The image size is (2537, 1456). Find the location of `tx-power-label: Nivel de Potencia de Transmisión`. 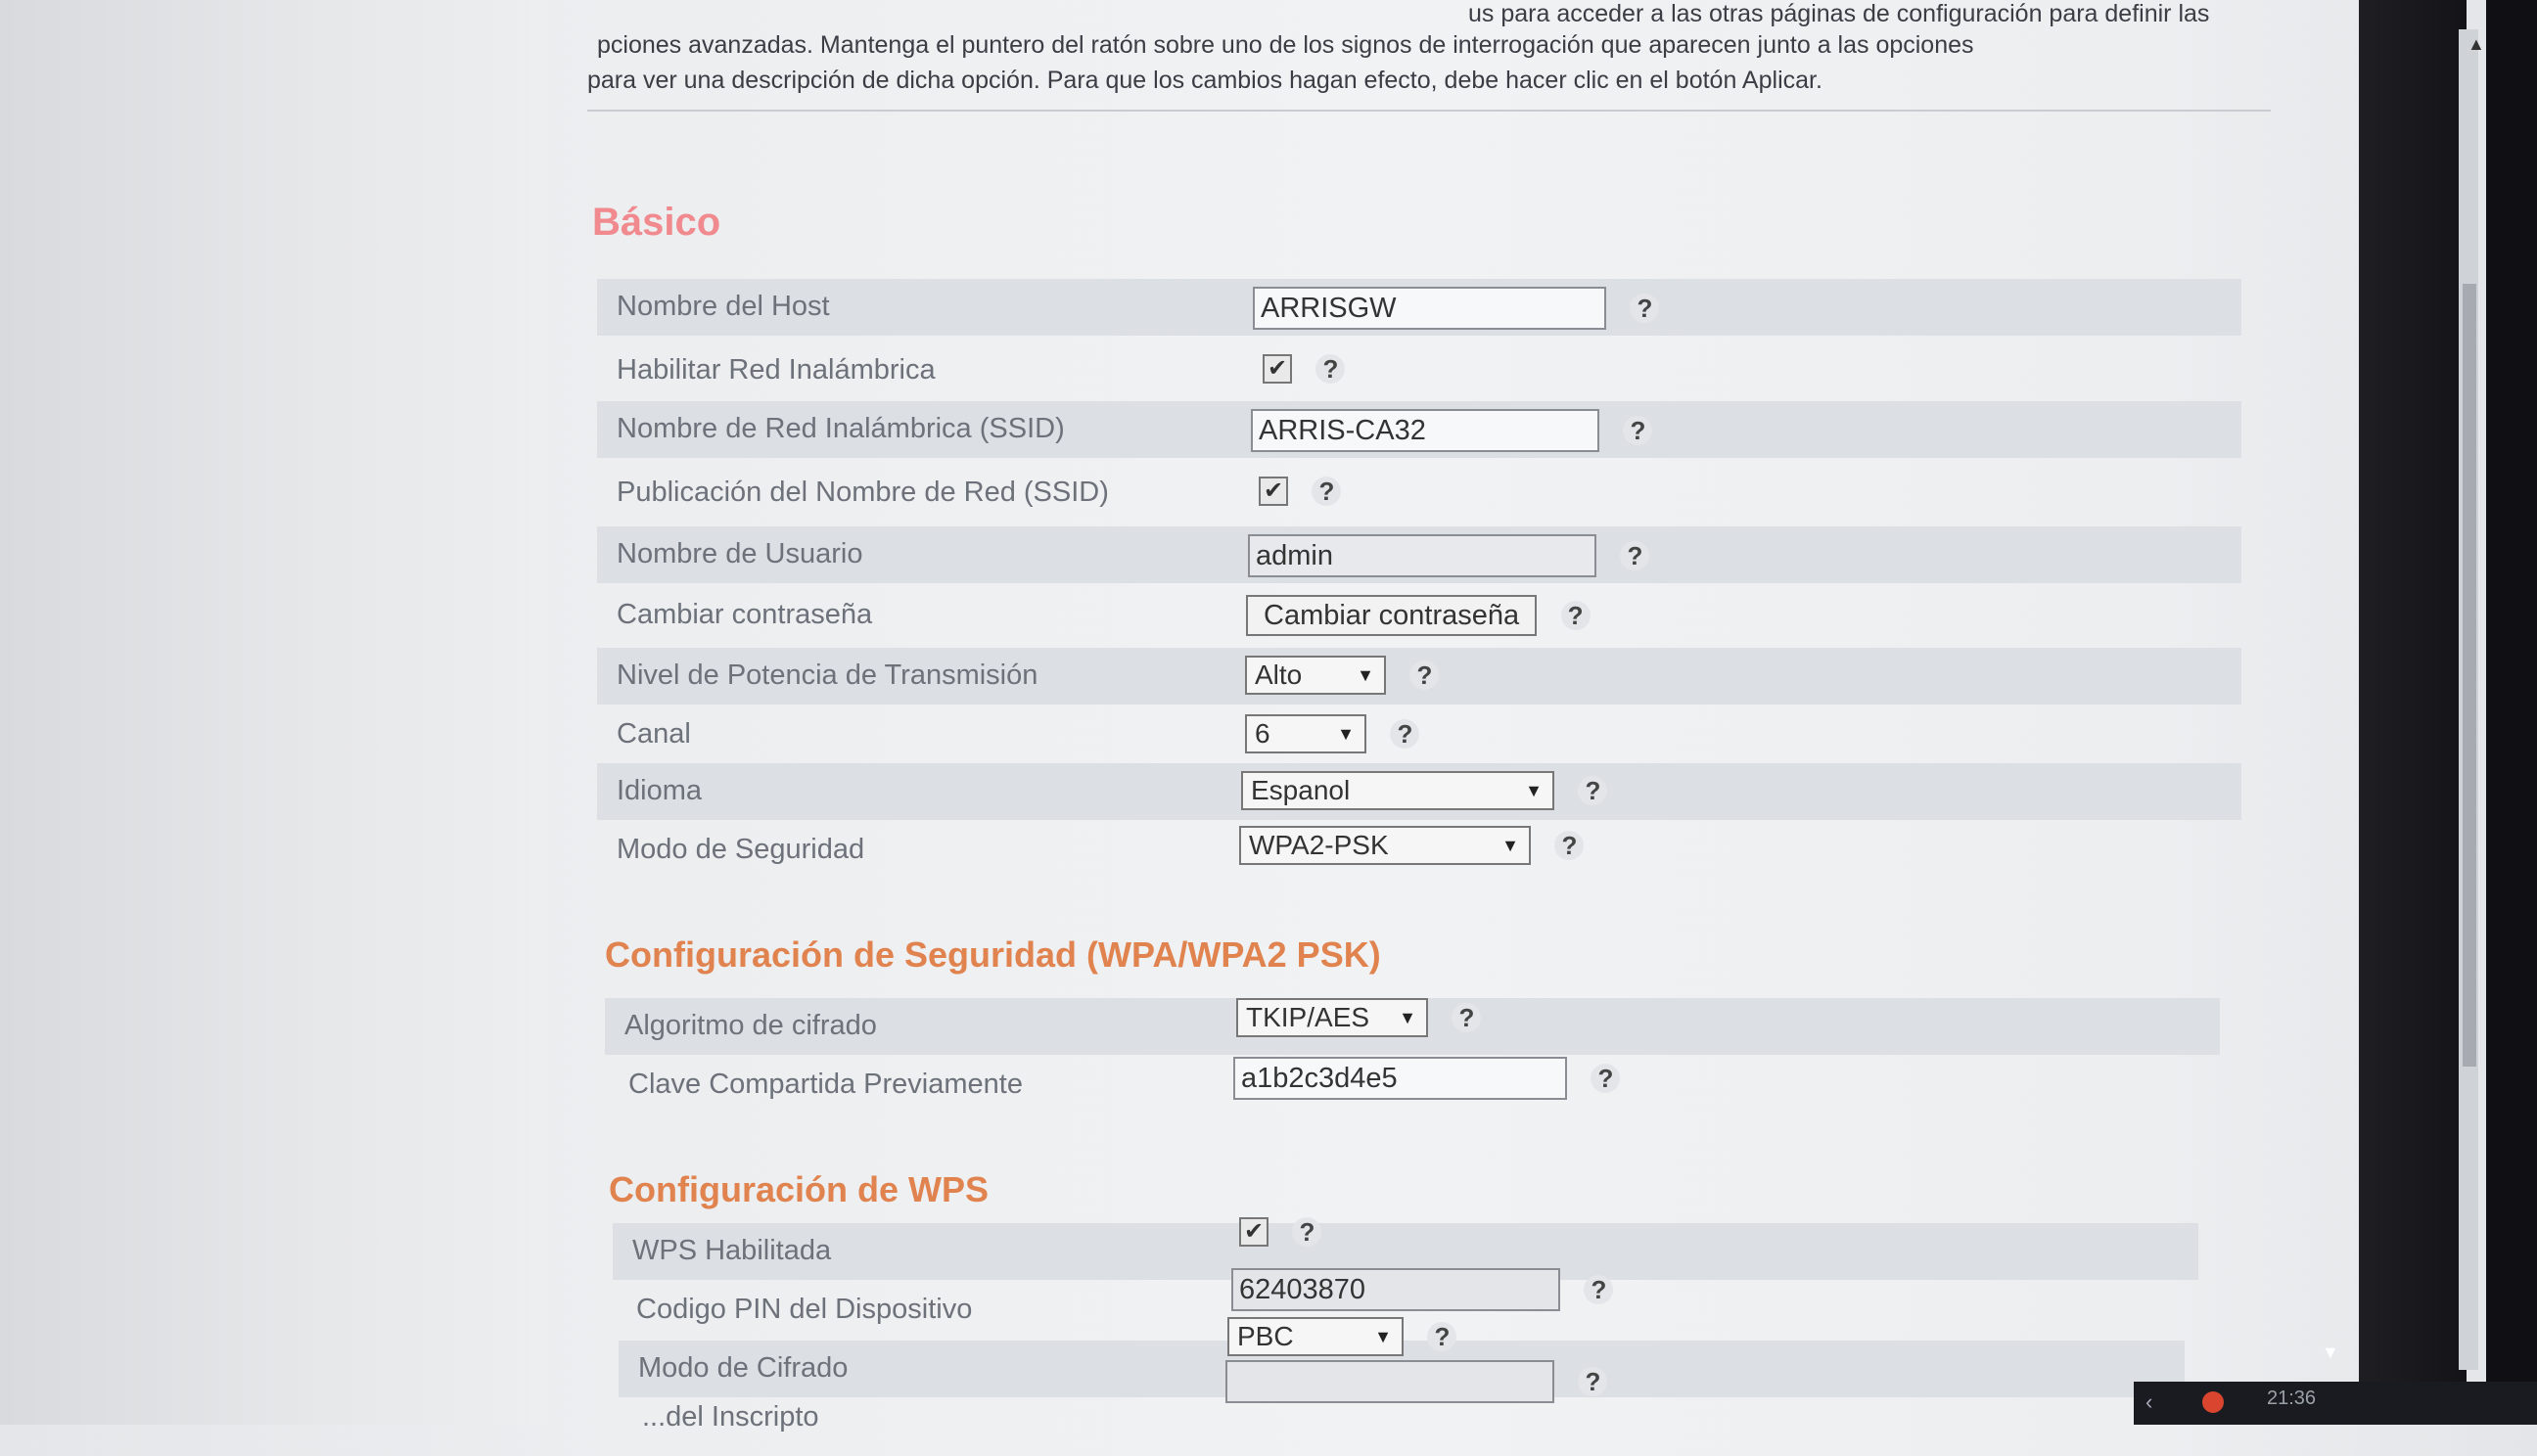

tx-power-label: Nivel de Potencia de Transmisión is located at coordinates (827, 675).